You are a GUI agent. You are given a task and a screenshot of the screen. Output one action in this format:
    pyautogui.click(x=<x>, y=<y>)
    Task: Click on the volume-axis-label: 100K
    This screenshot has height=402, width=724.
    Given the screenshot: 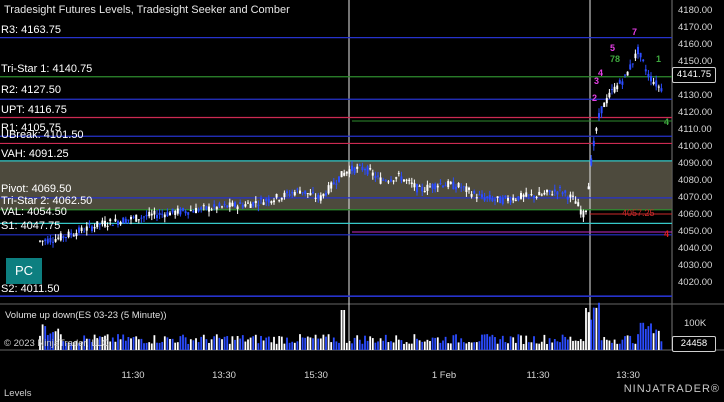 What is the action you would take?
    pyautogui.click(x=695, y=323)
    